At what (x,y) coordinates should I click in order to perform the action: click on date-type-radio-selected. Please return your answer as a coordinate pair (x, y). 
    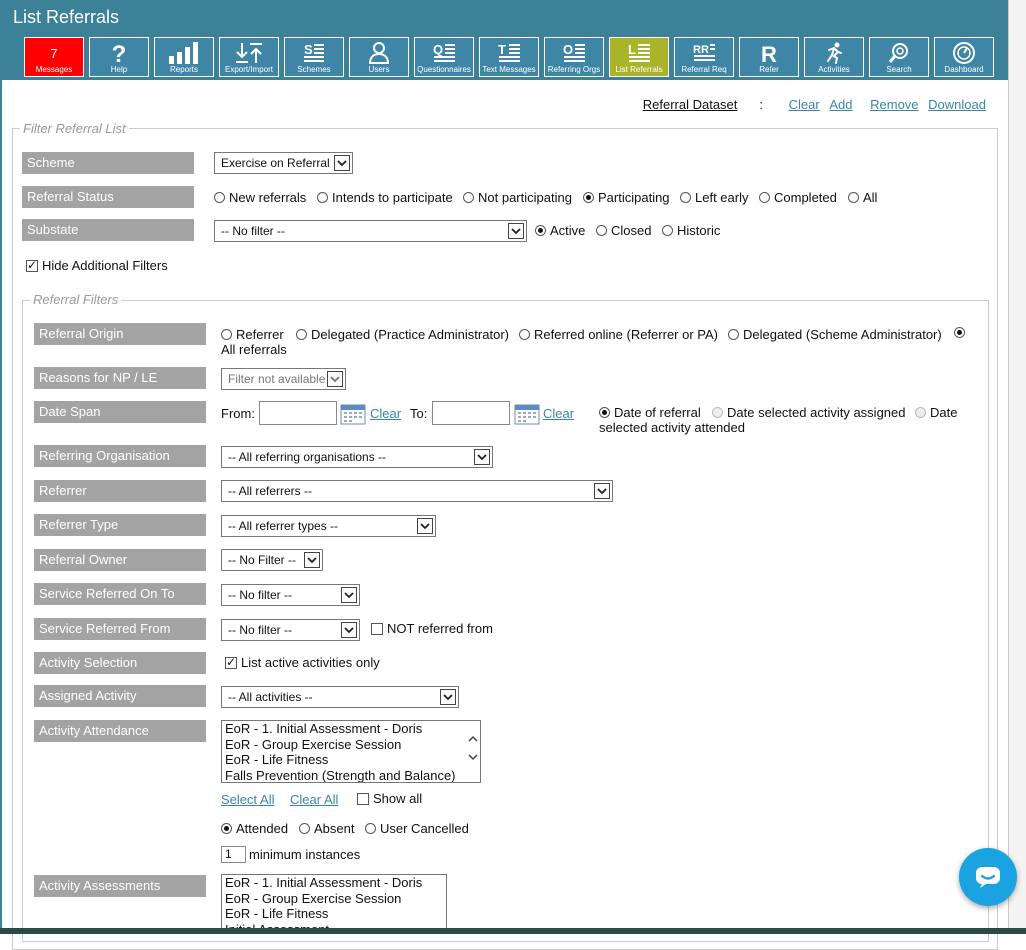
    Looking at the image, I should click on (604, 412).